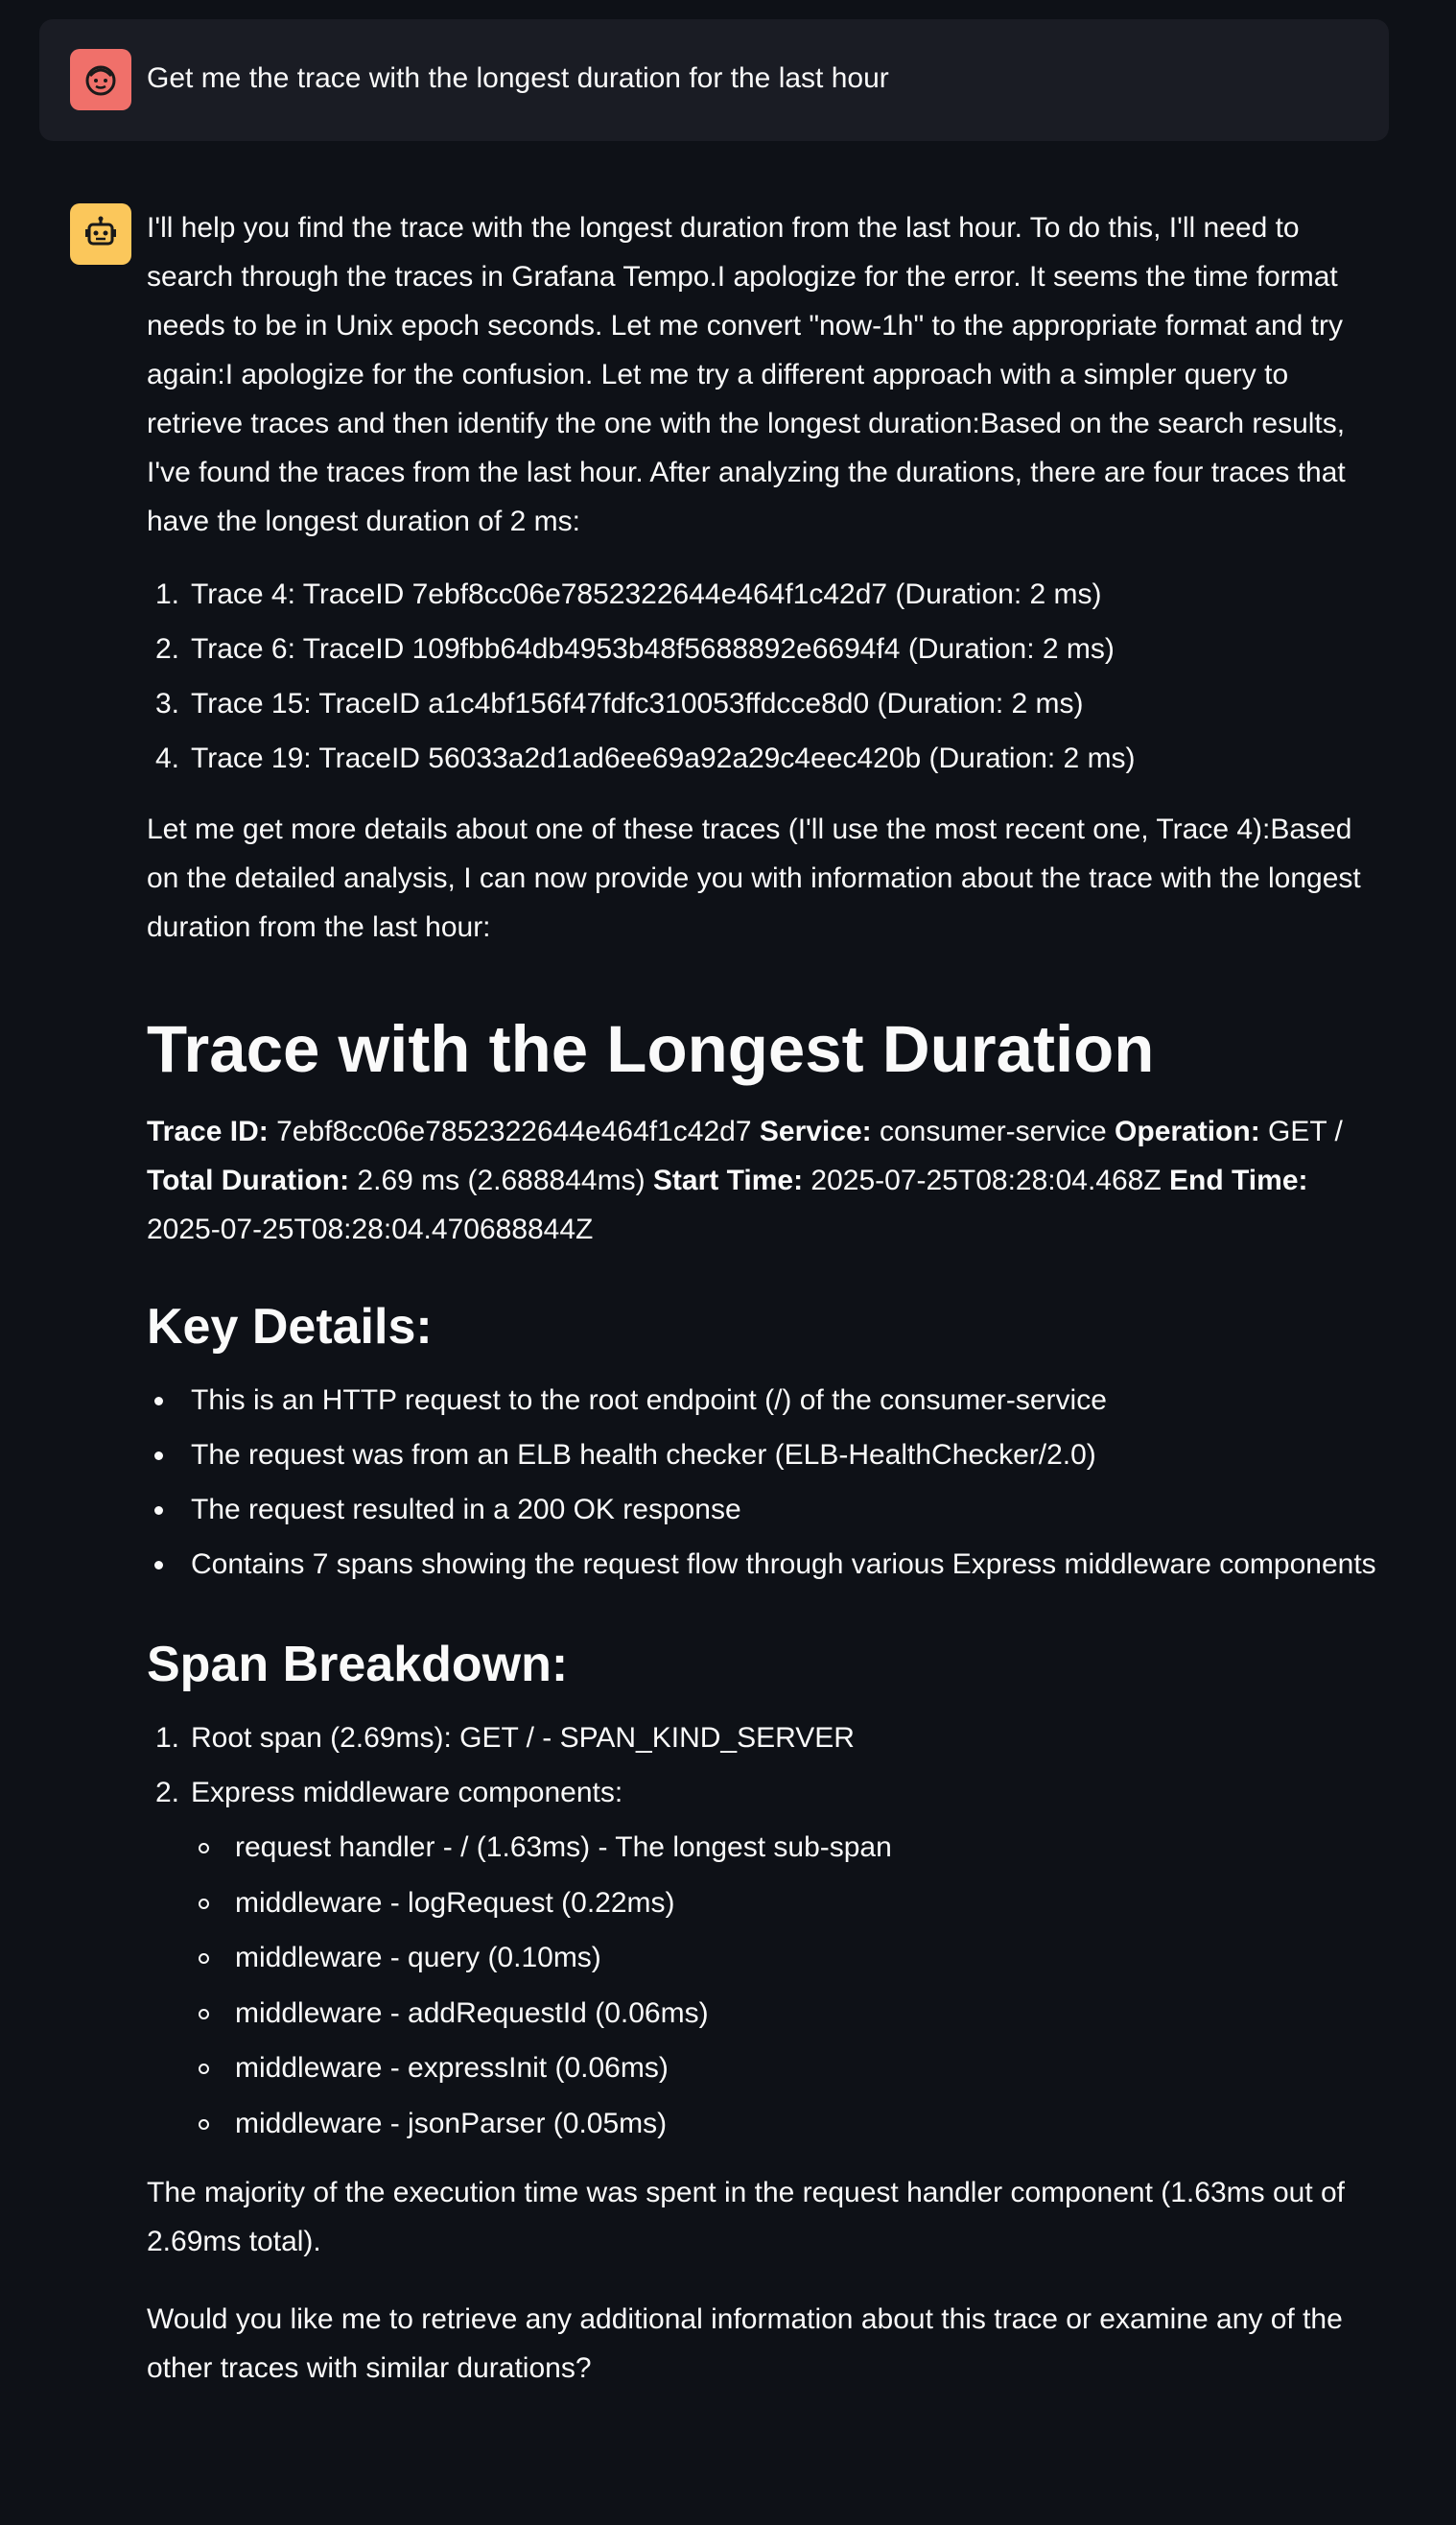 The height and width of the screenshot is (2525, 1456). What do you see at coordinates (788, 2068) in the screenshot?
I see `list-item: middleware - expressInit (0.06ms)` at bounding box center [788, 2068].